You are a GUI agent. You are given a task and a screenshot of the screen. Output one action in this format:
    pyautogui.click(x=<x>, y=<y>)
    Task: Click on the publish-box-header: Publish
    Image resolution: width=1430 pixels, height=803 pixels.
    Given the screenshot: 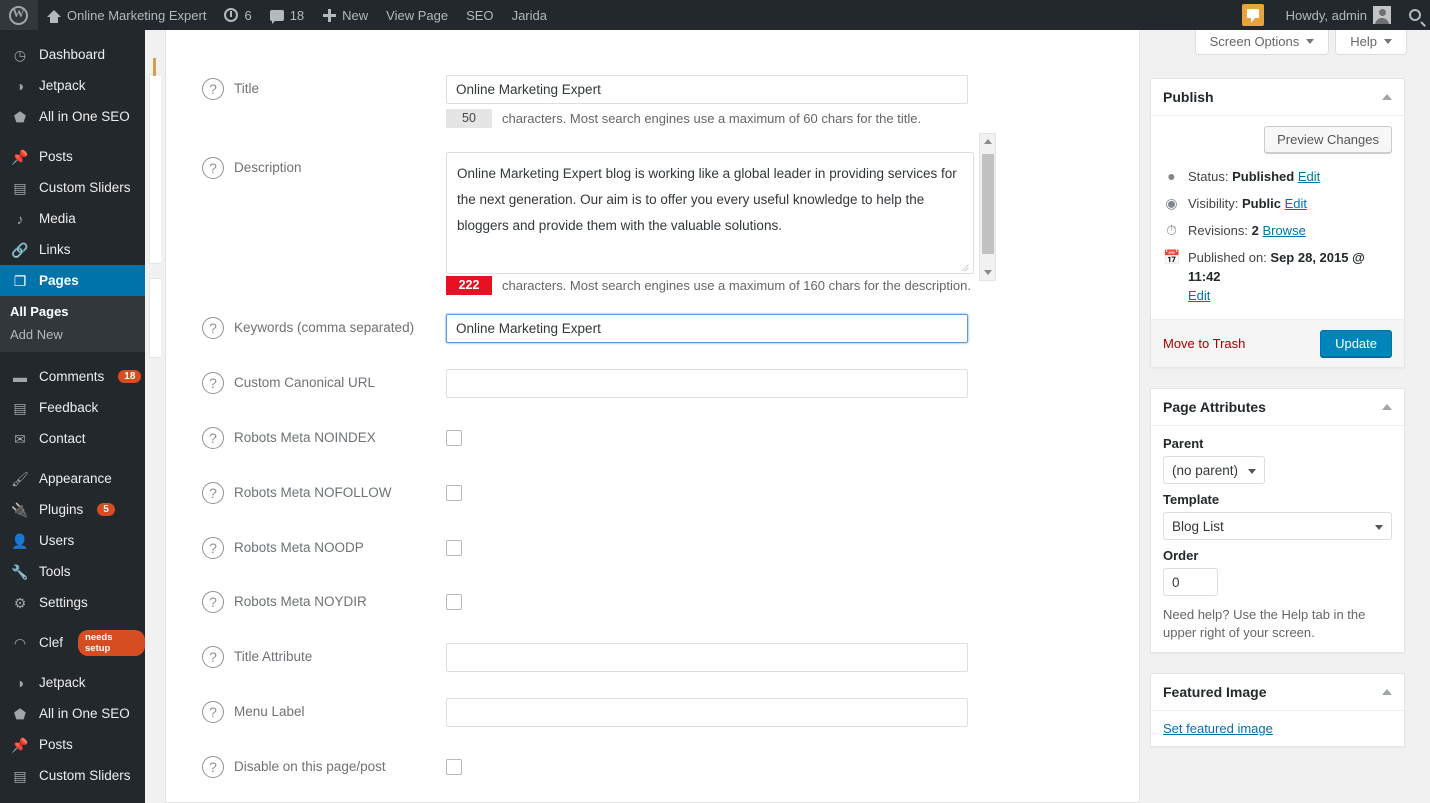 What is the action you would take?
    pyautogui.click(x=1277, y=97)
    